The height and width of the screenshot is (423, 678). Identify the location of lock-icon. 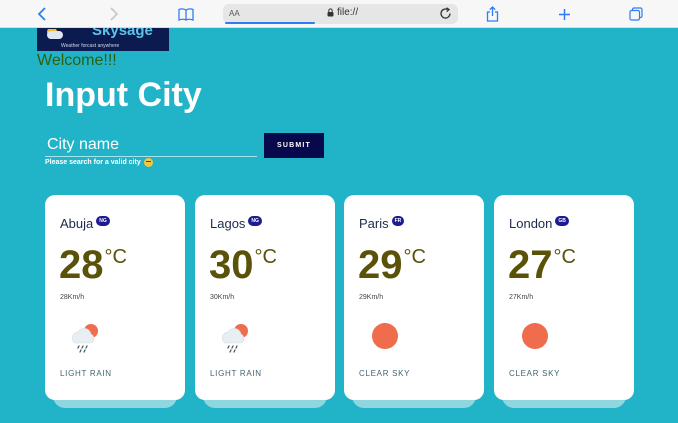
(330, 12).